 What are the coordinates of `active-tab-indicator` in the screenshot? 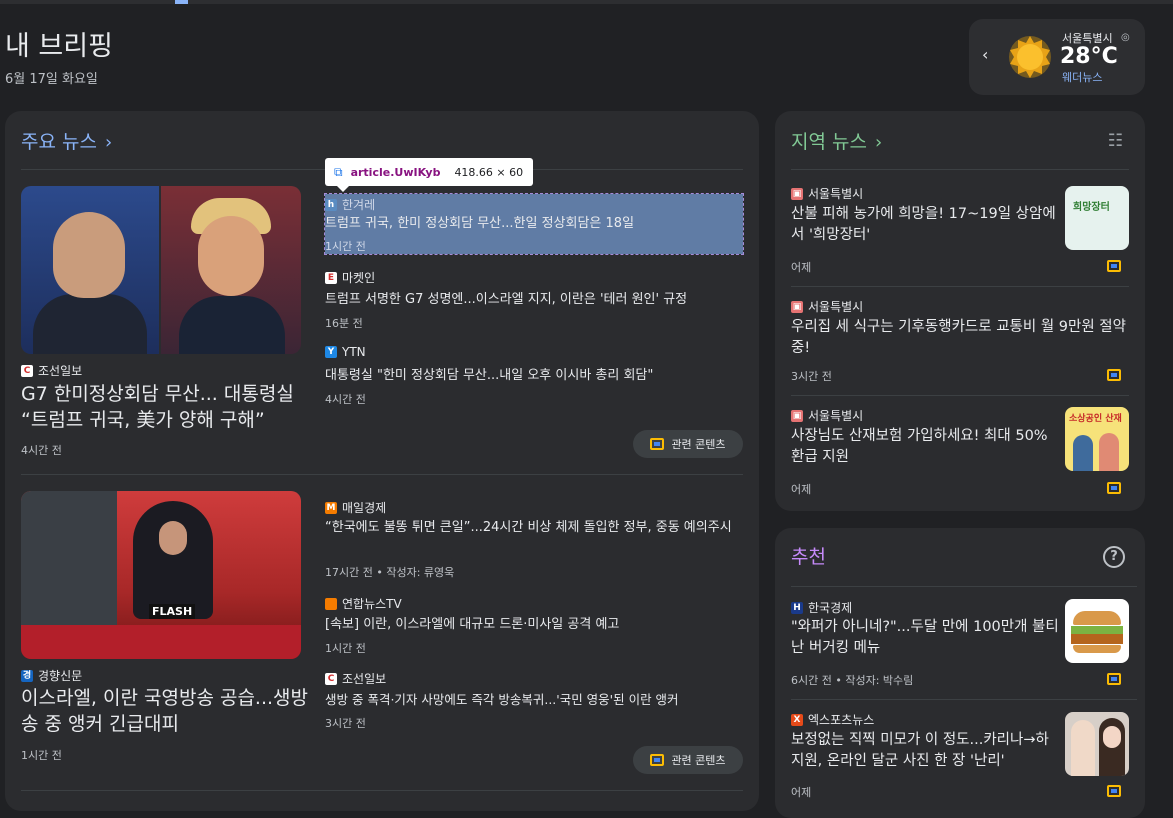 It's located at (181, 2).